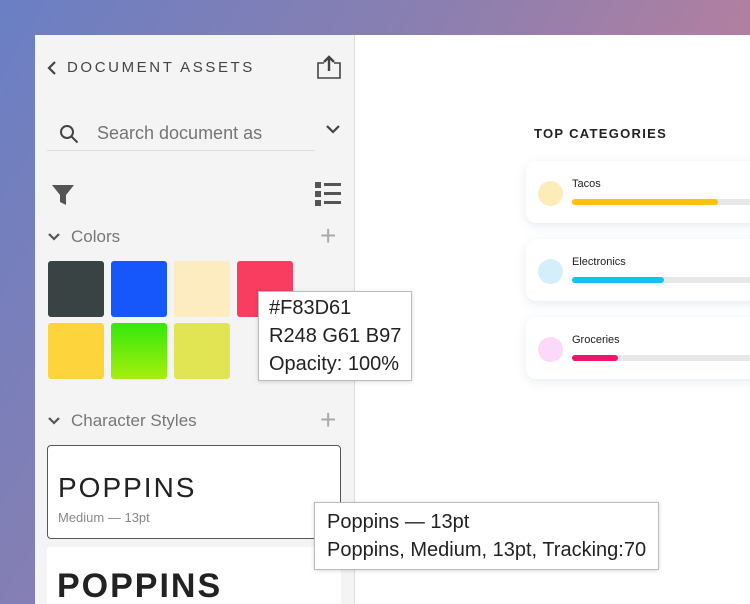 The height and width of the screenshot is (604, 750). I want to click on character-style-card: POPPINS, so click(194, 575).